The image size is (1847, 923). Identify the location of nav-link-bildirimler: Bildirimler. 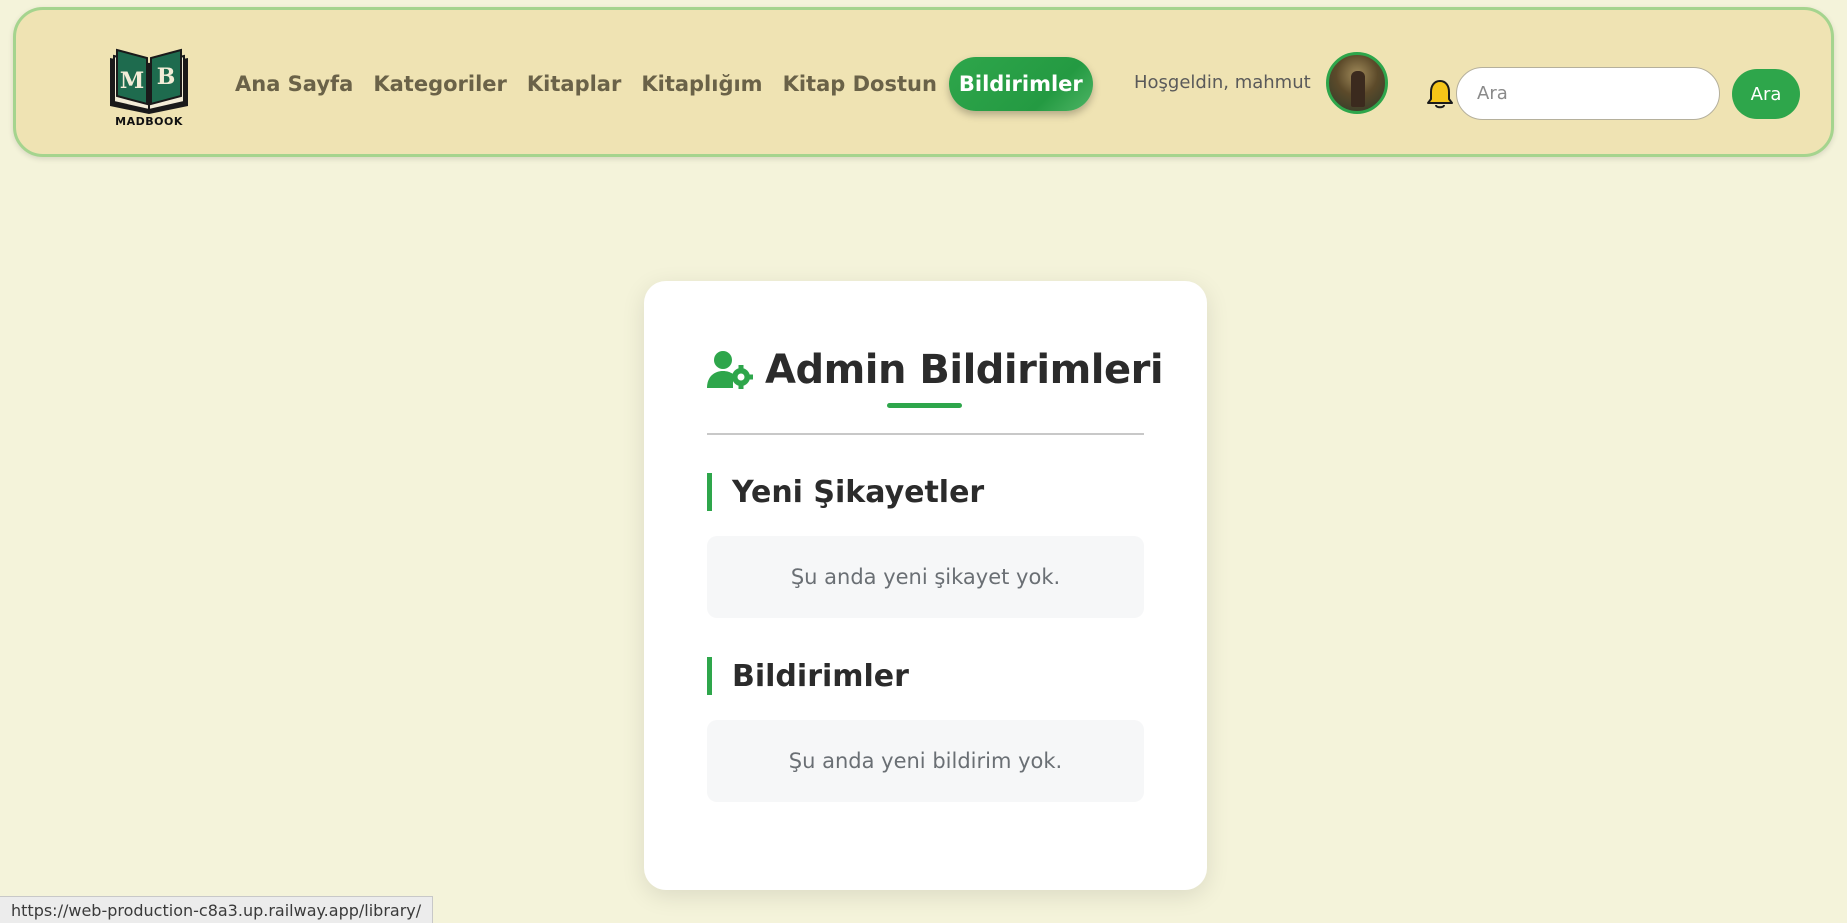
(1020, 84).